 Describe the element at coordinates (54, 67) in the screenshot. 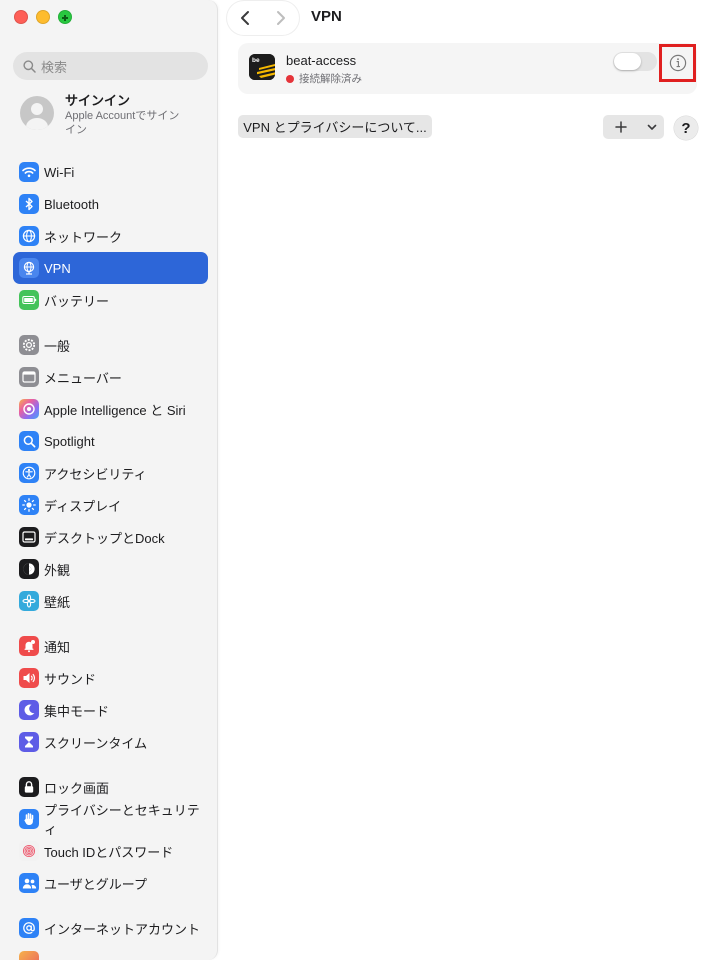

I see `search-placeholder: 検索` at that location.